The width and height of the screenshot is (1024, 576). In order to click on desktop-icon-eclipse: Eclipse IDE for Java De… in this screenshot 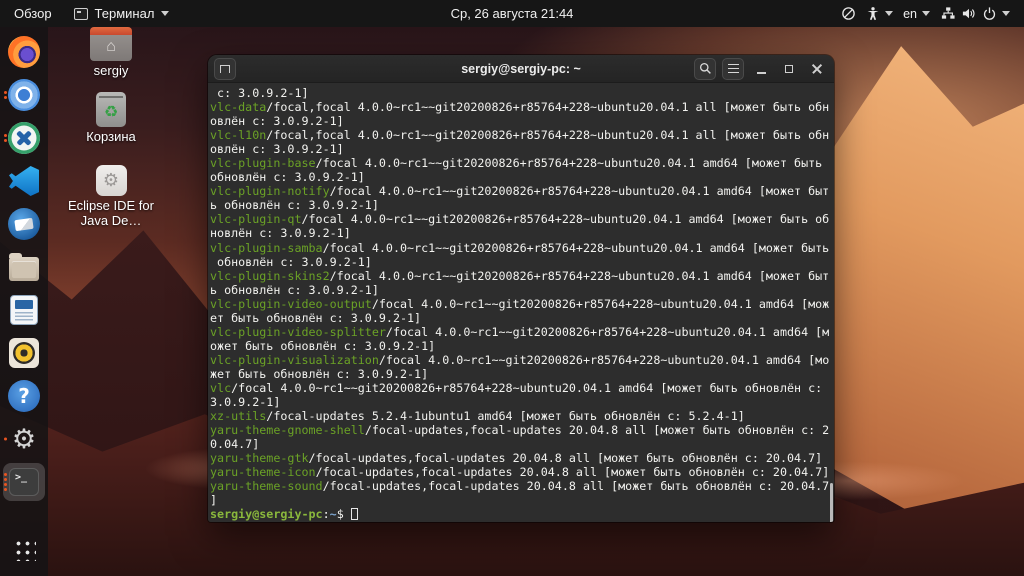, I will do `click(111, 197)`.